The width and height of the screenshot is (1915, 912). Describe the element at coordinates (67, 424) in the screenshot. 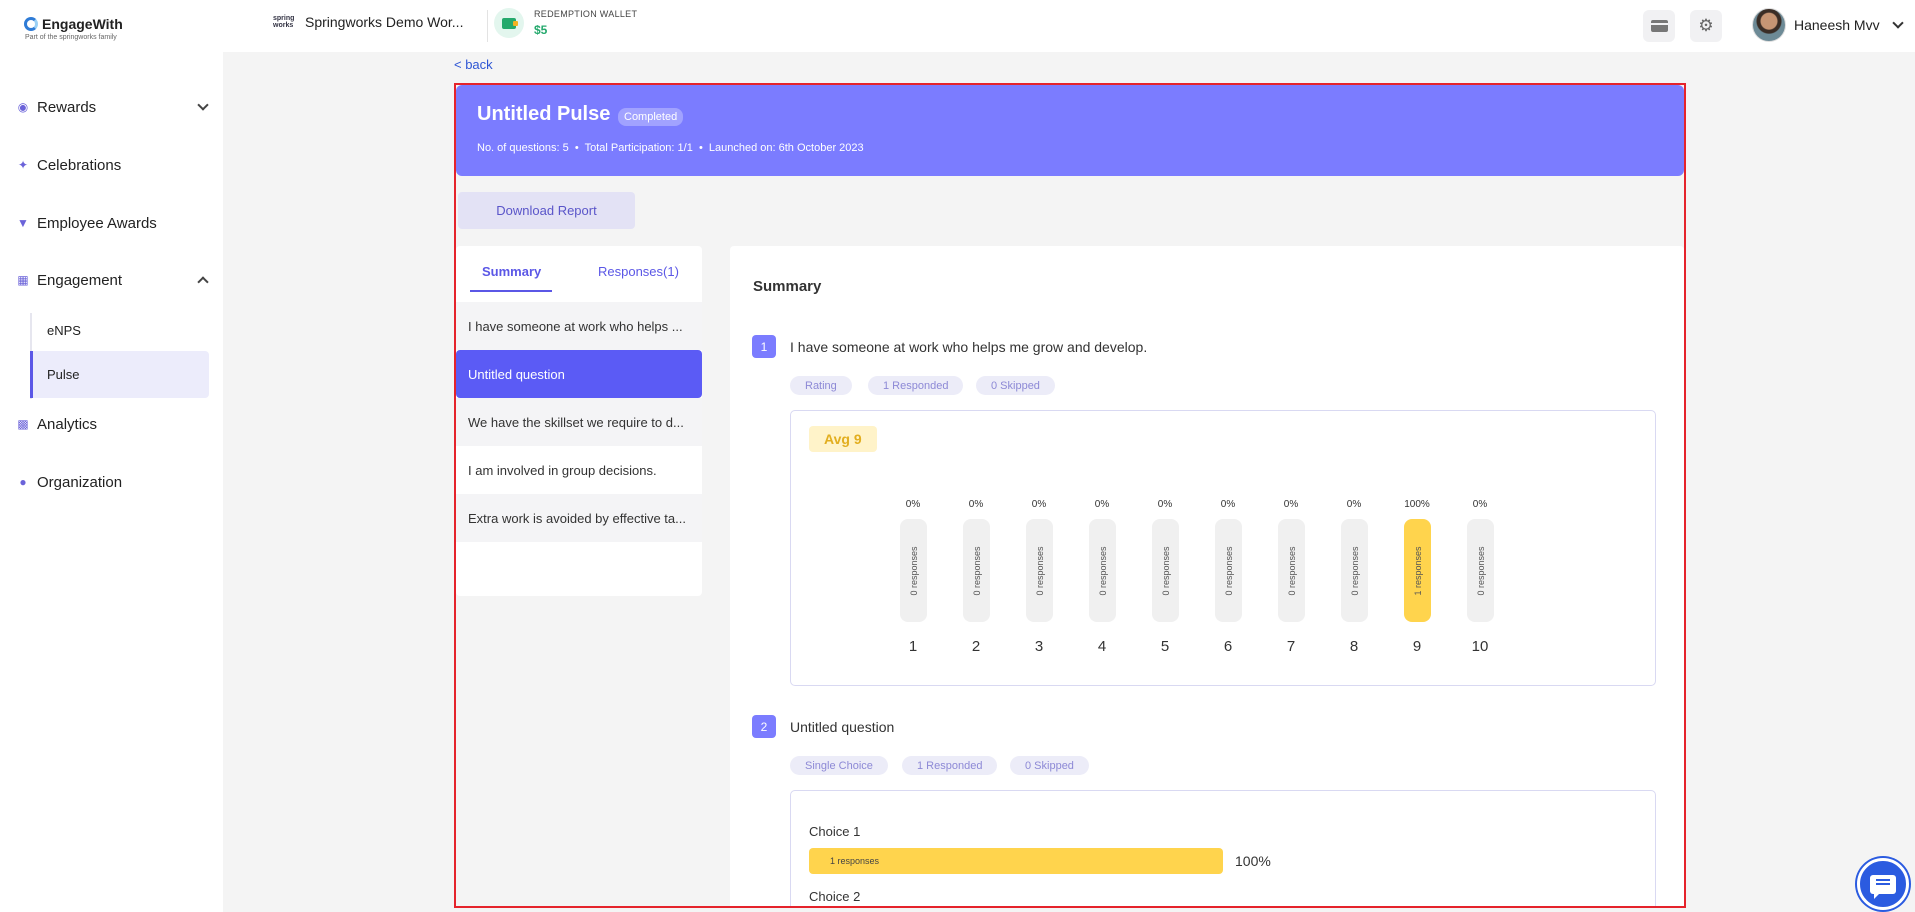

I see `sidebar-item-label: Analytics` at that location.